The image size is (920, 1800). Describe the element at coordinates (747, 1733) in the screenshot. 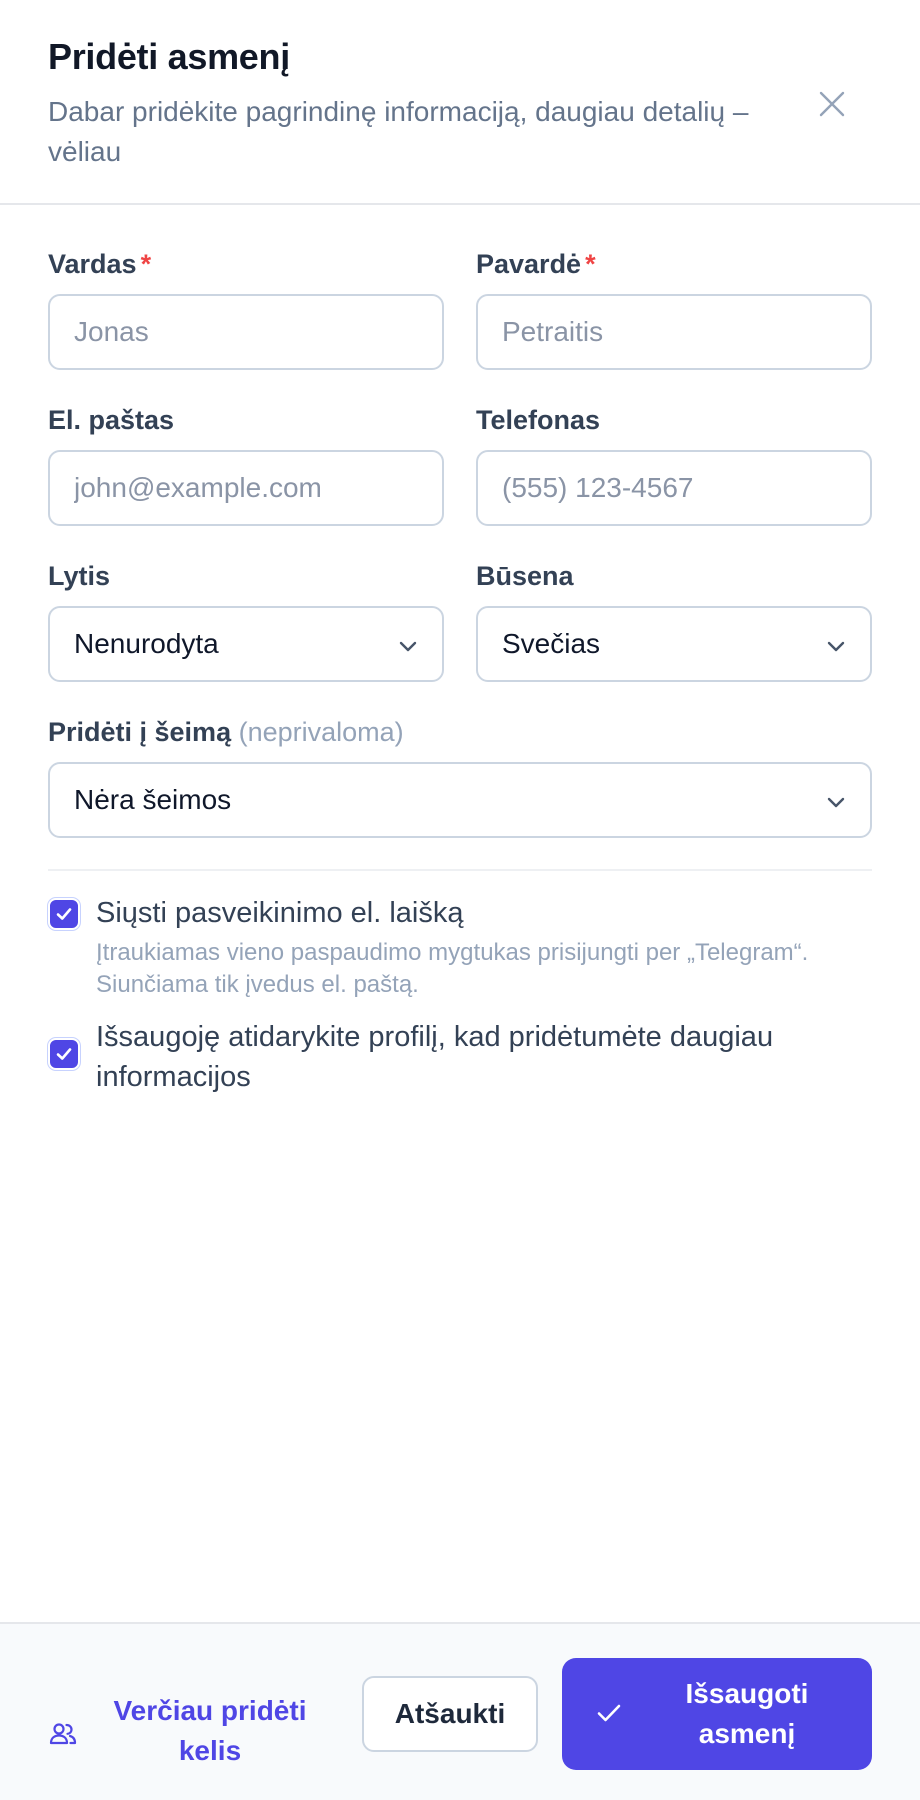

I see `save-label-line2: asmenį` at that location.